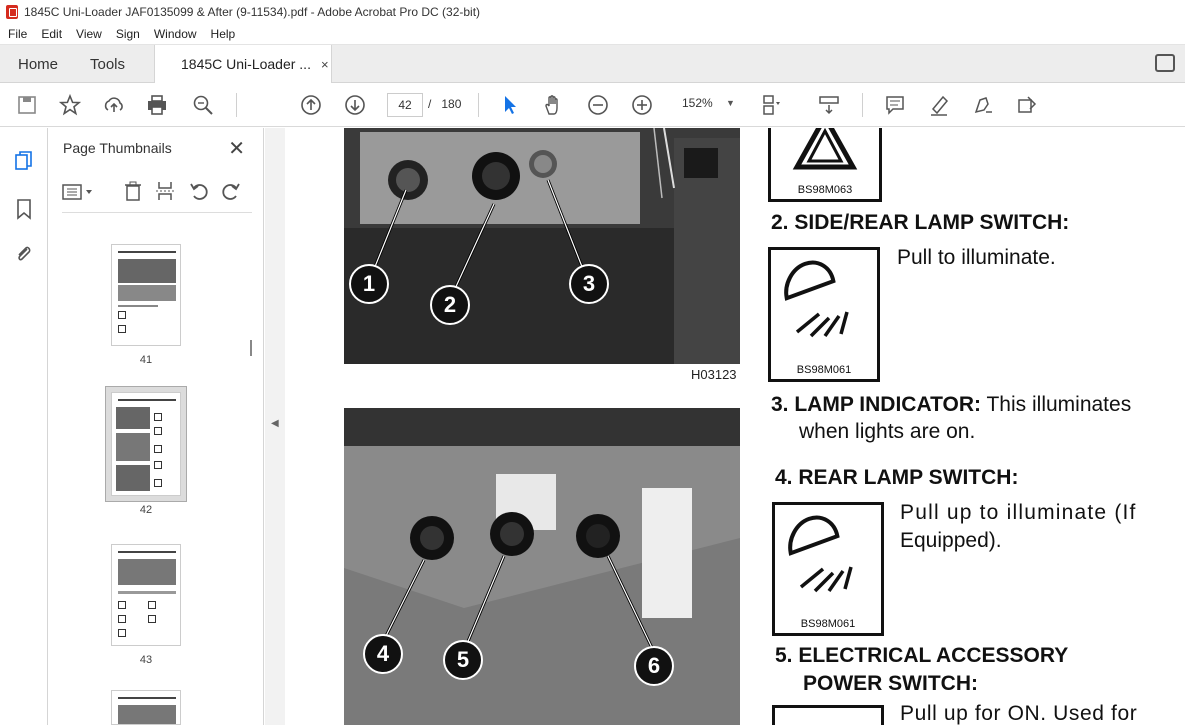 The image size is (1185, 725). What do you see at coordinates (231, 191) in the screenshot?
I see `rotate-right-icon` at bounding box center [231, 191].